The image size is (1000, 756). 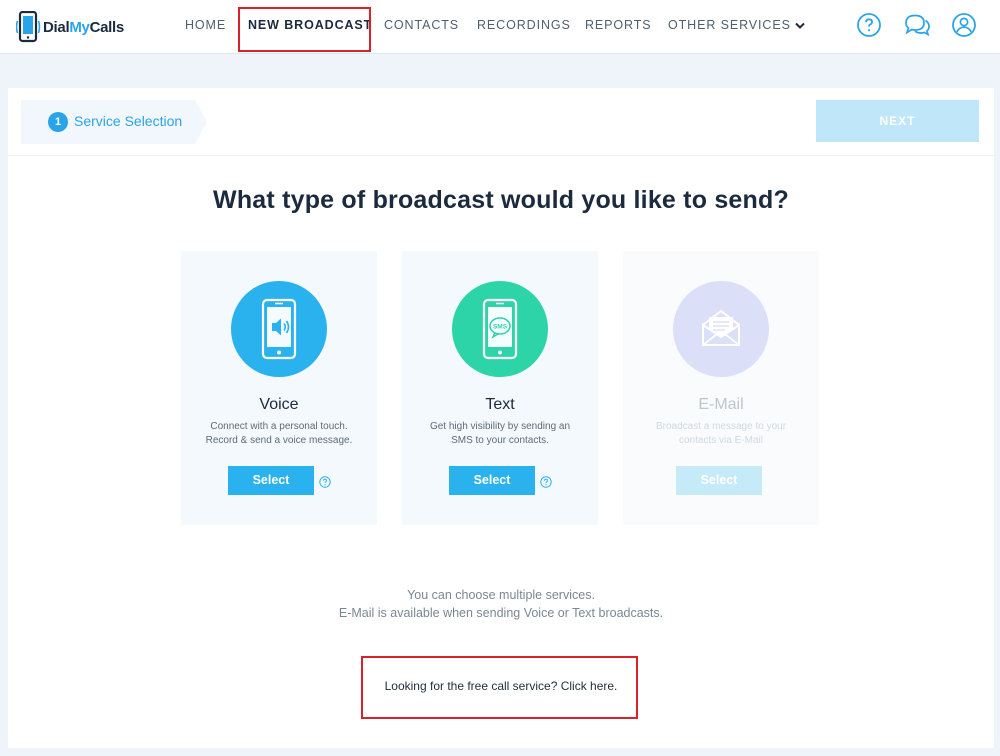 I want to click on nav-item-recordings: RECORDINGS, so click(x=524, y=25).